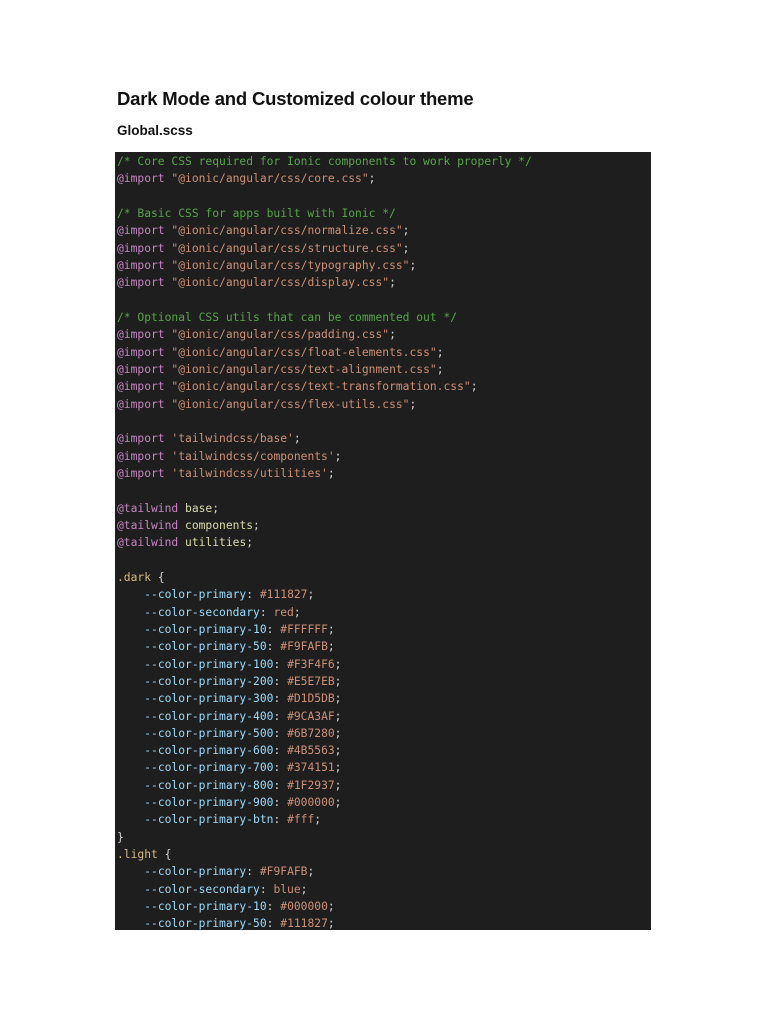 Image resolution: width=768 pixels, height=1024 pixels. Describe the element at coordinates (384, 612) in the screenshot. I see `code-line: --color-secondary: red;` at that location.